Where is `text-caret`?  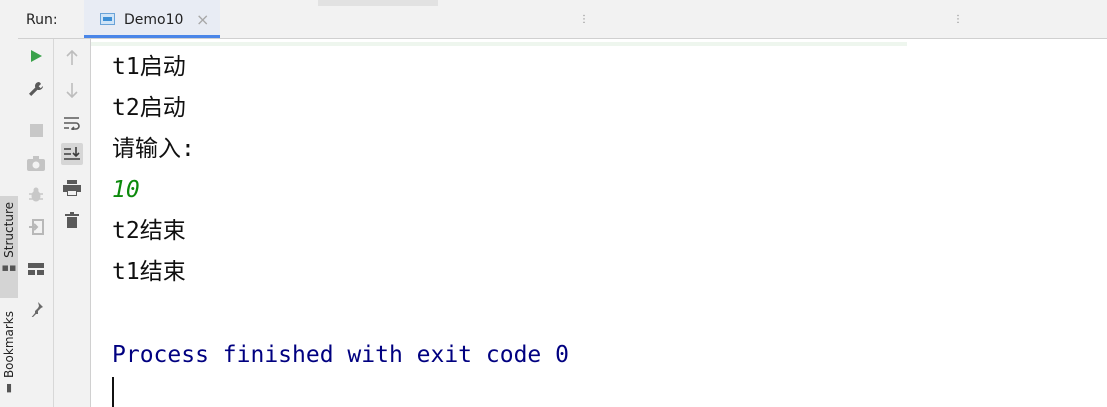
text-caret is located at coordinates (113, 392).